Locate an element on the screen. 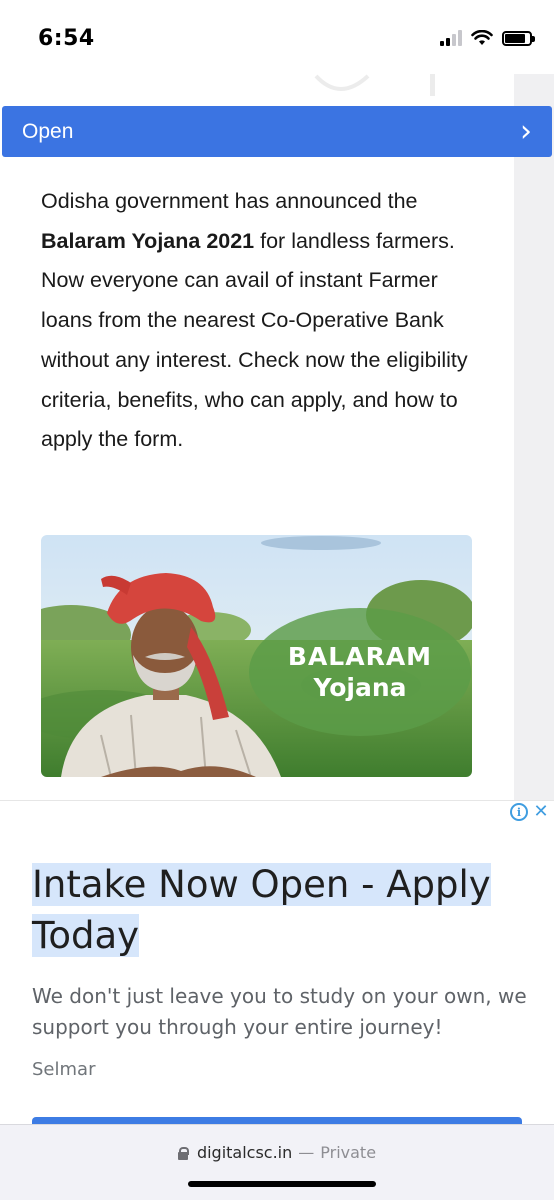 This screenshot has height=1200, width=554. status-bar: 6:54 is located at coordinates (277, 37).